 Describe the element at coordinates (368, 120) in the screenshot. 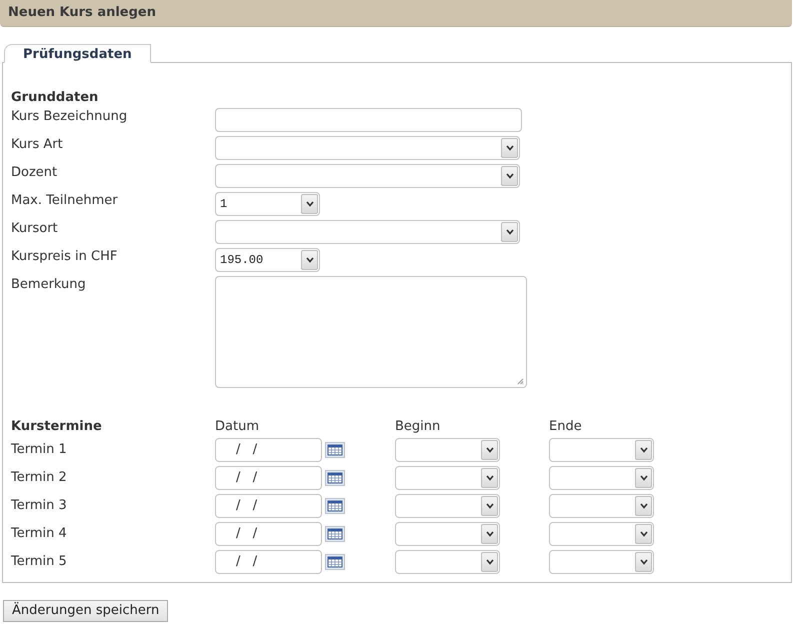

I see `input-field` at that location.